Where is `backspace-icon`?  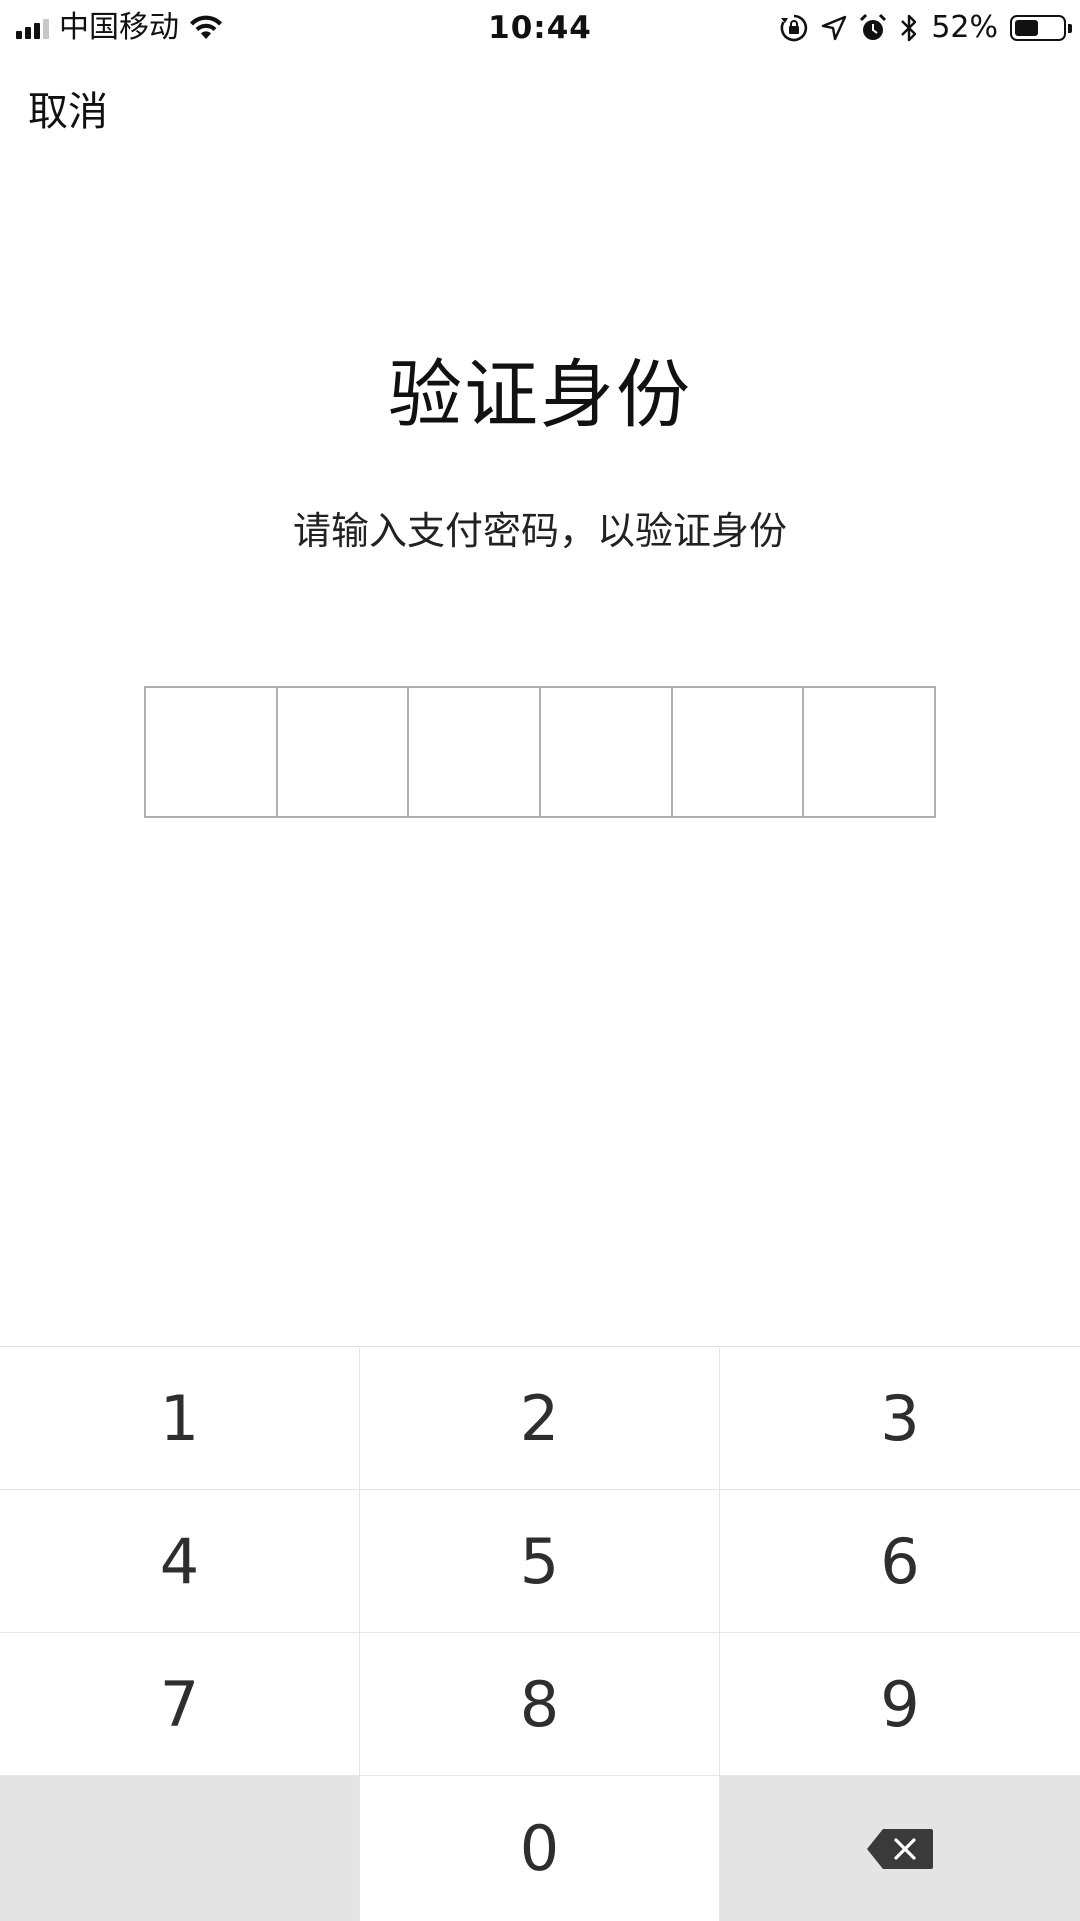 backspace-icon is located at coordinates (900, 1848).